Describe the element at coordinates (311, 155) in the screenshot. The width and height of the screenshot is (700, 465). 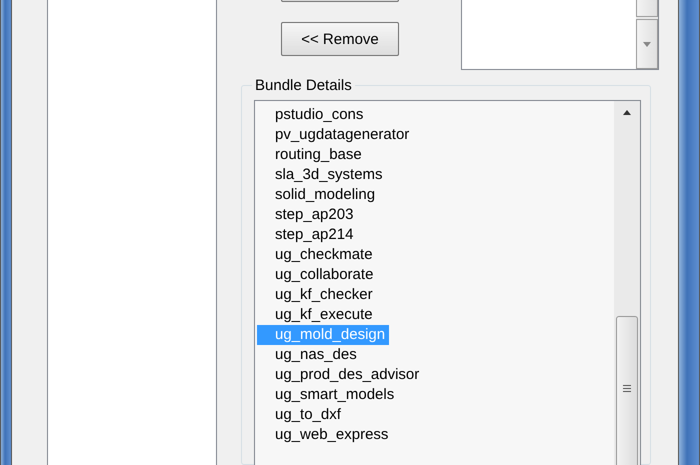
I see `list-item: routing_base` at that location.